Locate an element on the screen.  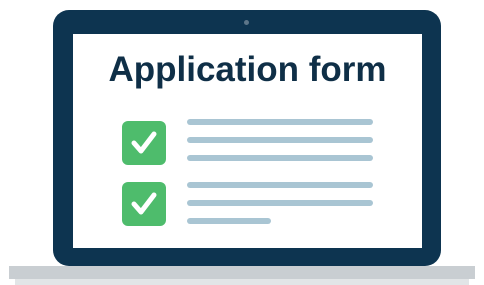
laptop-base-shadow is located at coordinates (242, 282).